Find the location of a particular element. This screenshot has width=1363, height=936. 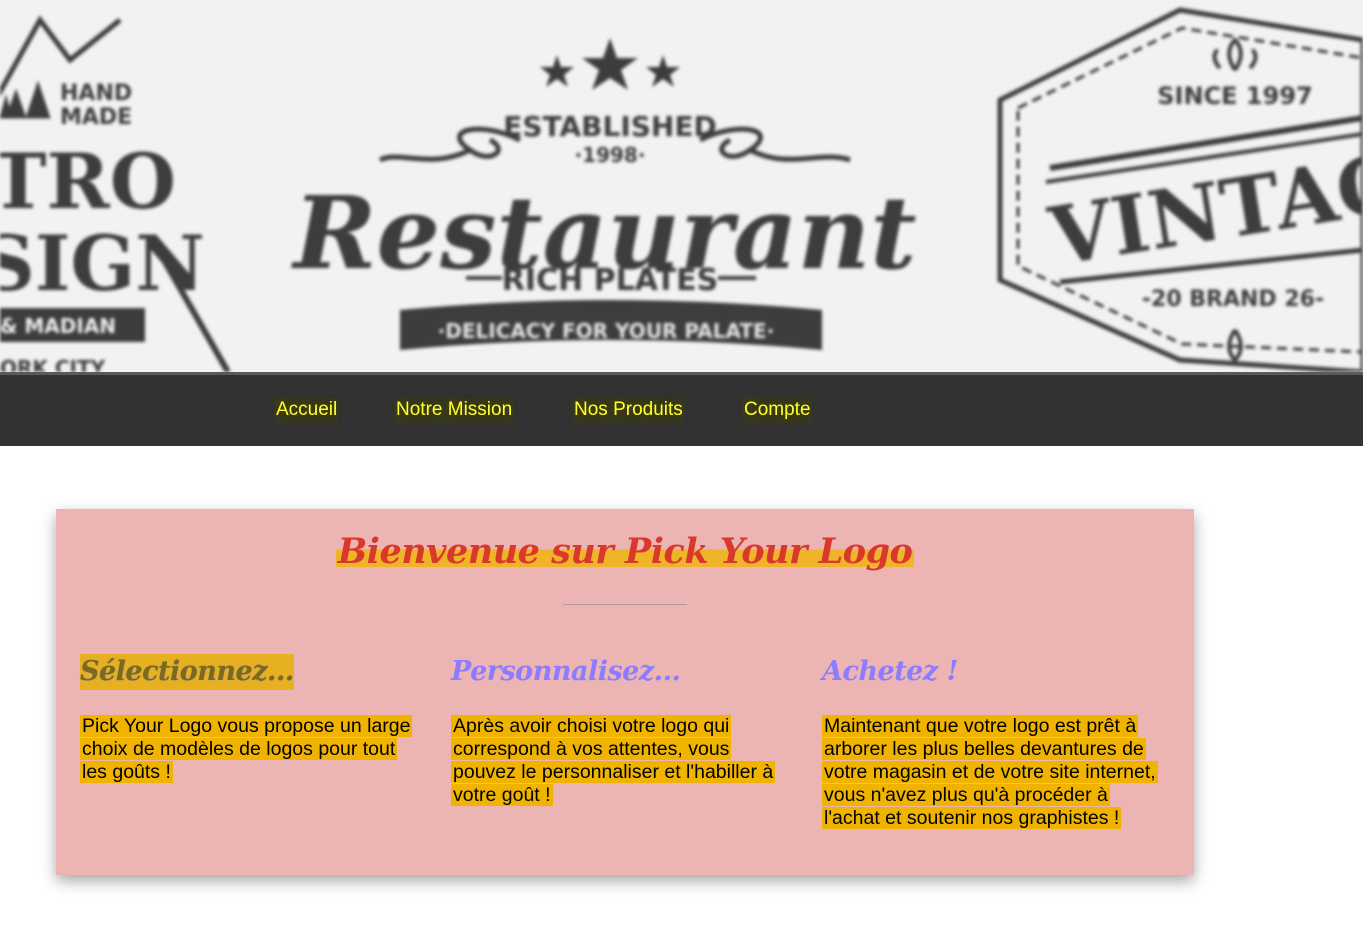

welcome-heading-text: Bienvenue sur Pick Your Logo is located at coordinates (625, 551).